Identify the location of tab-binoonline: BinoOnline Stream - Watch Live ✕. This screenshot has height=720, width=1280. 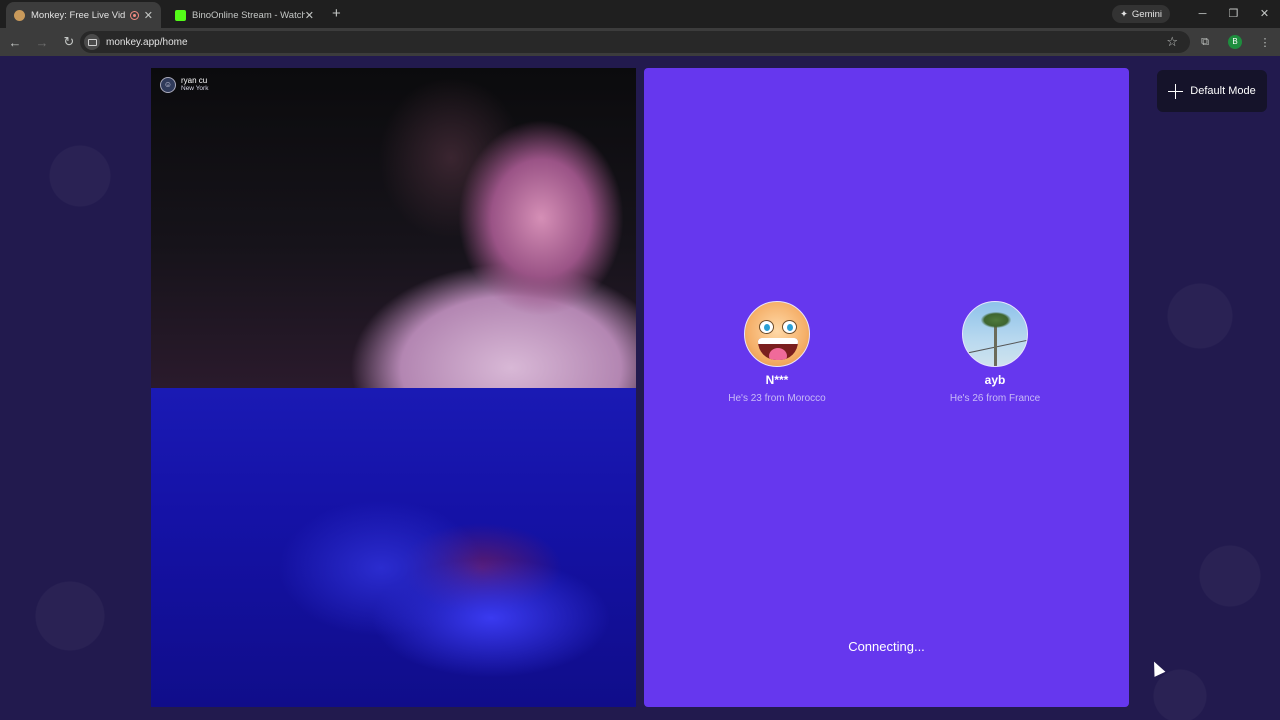
(244, 15).